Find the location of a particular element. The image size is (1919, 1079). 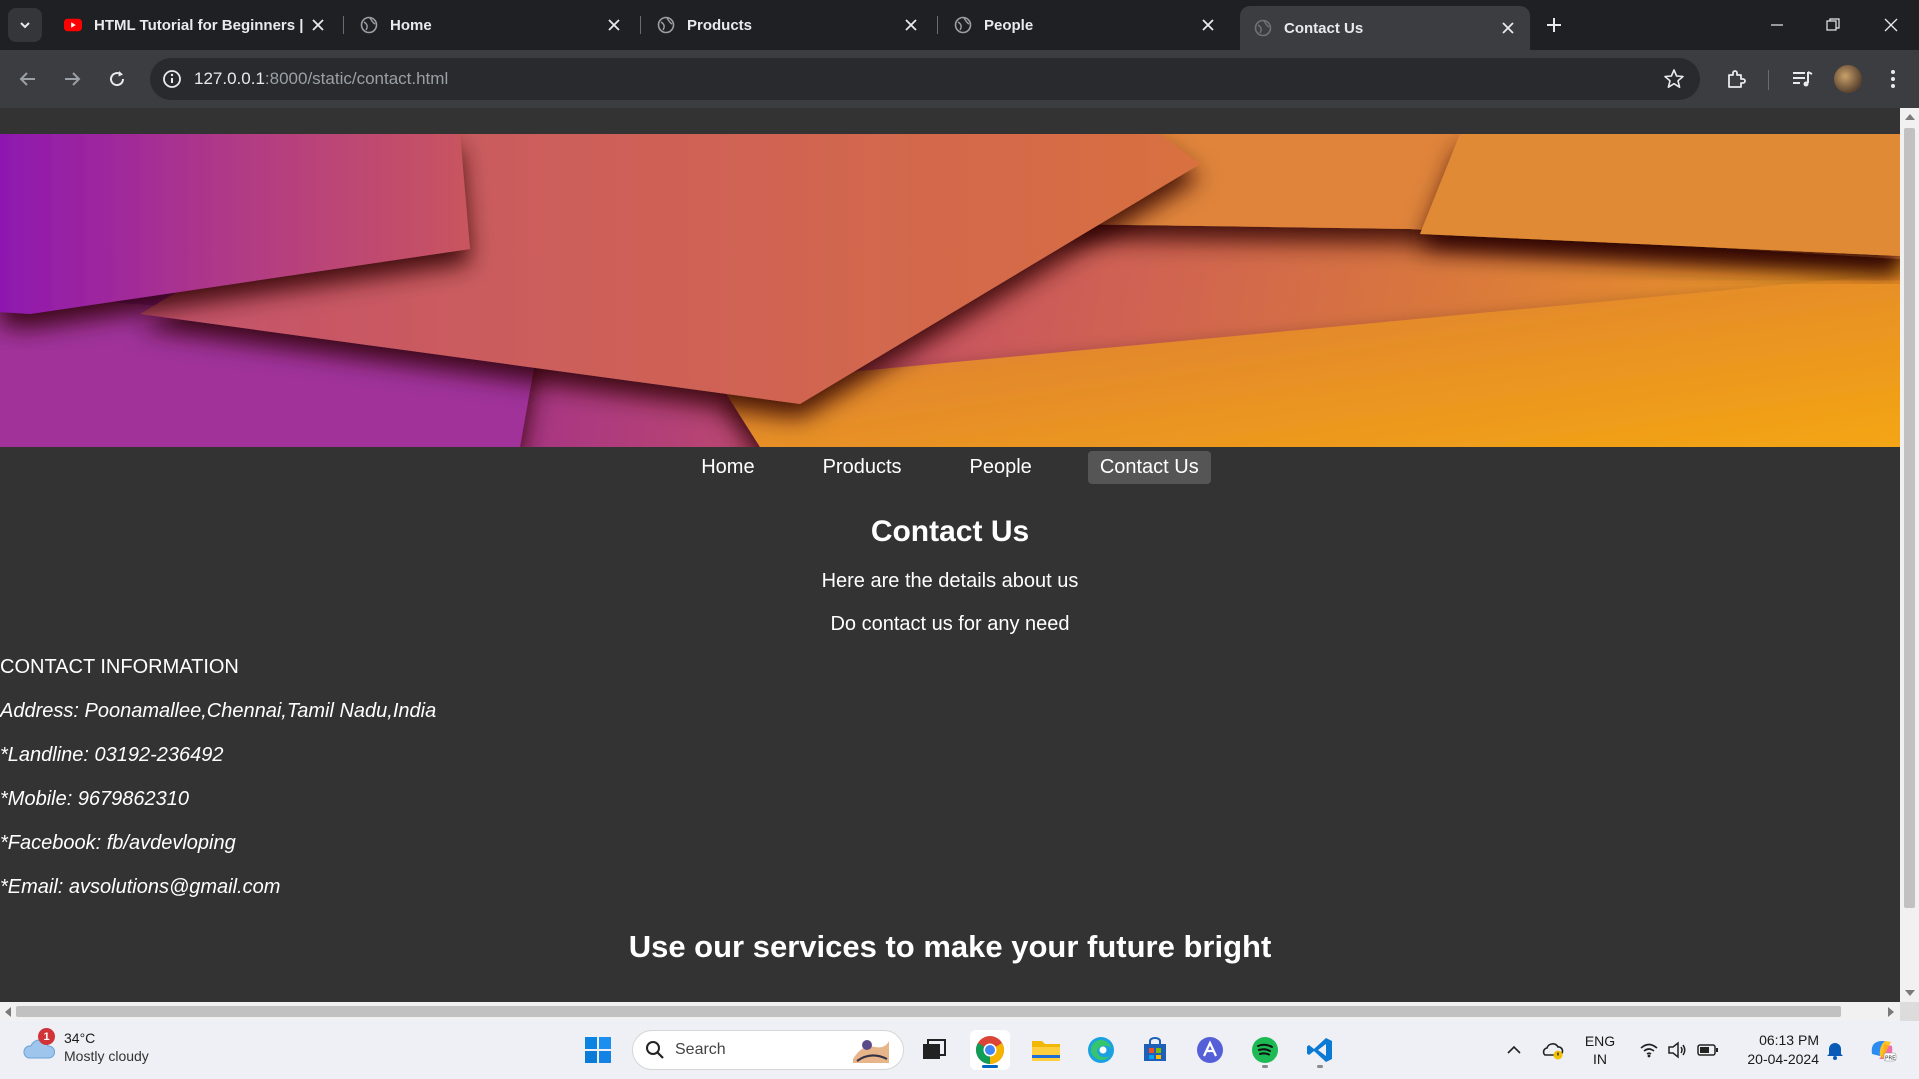

store-icon is located at coordinates (1155, 1049).